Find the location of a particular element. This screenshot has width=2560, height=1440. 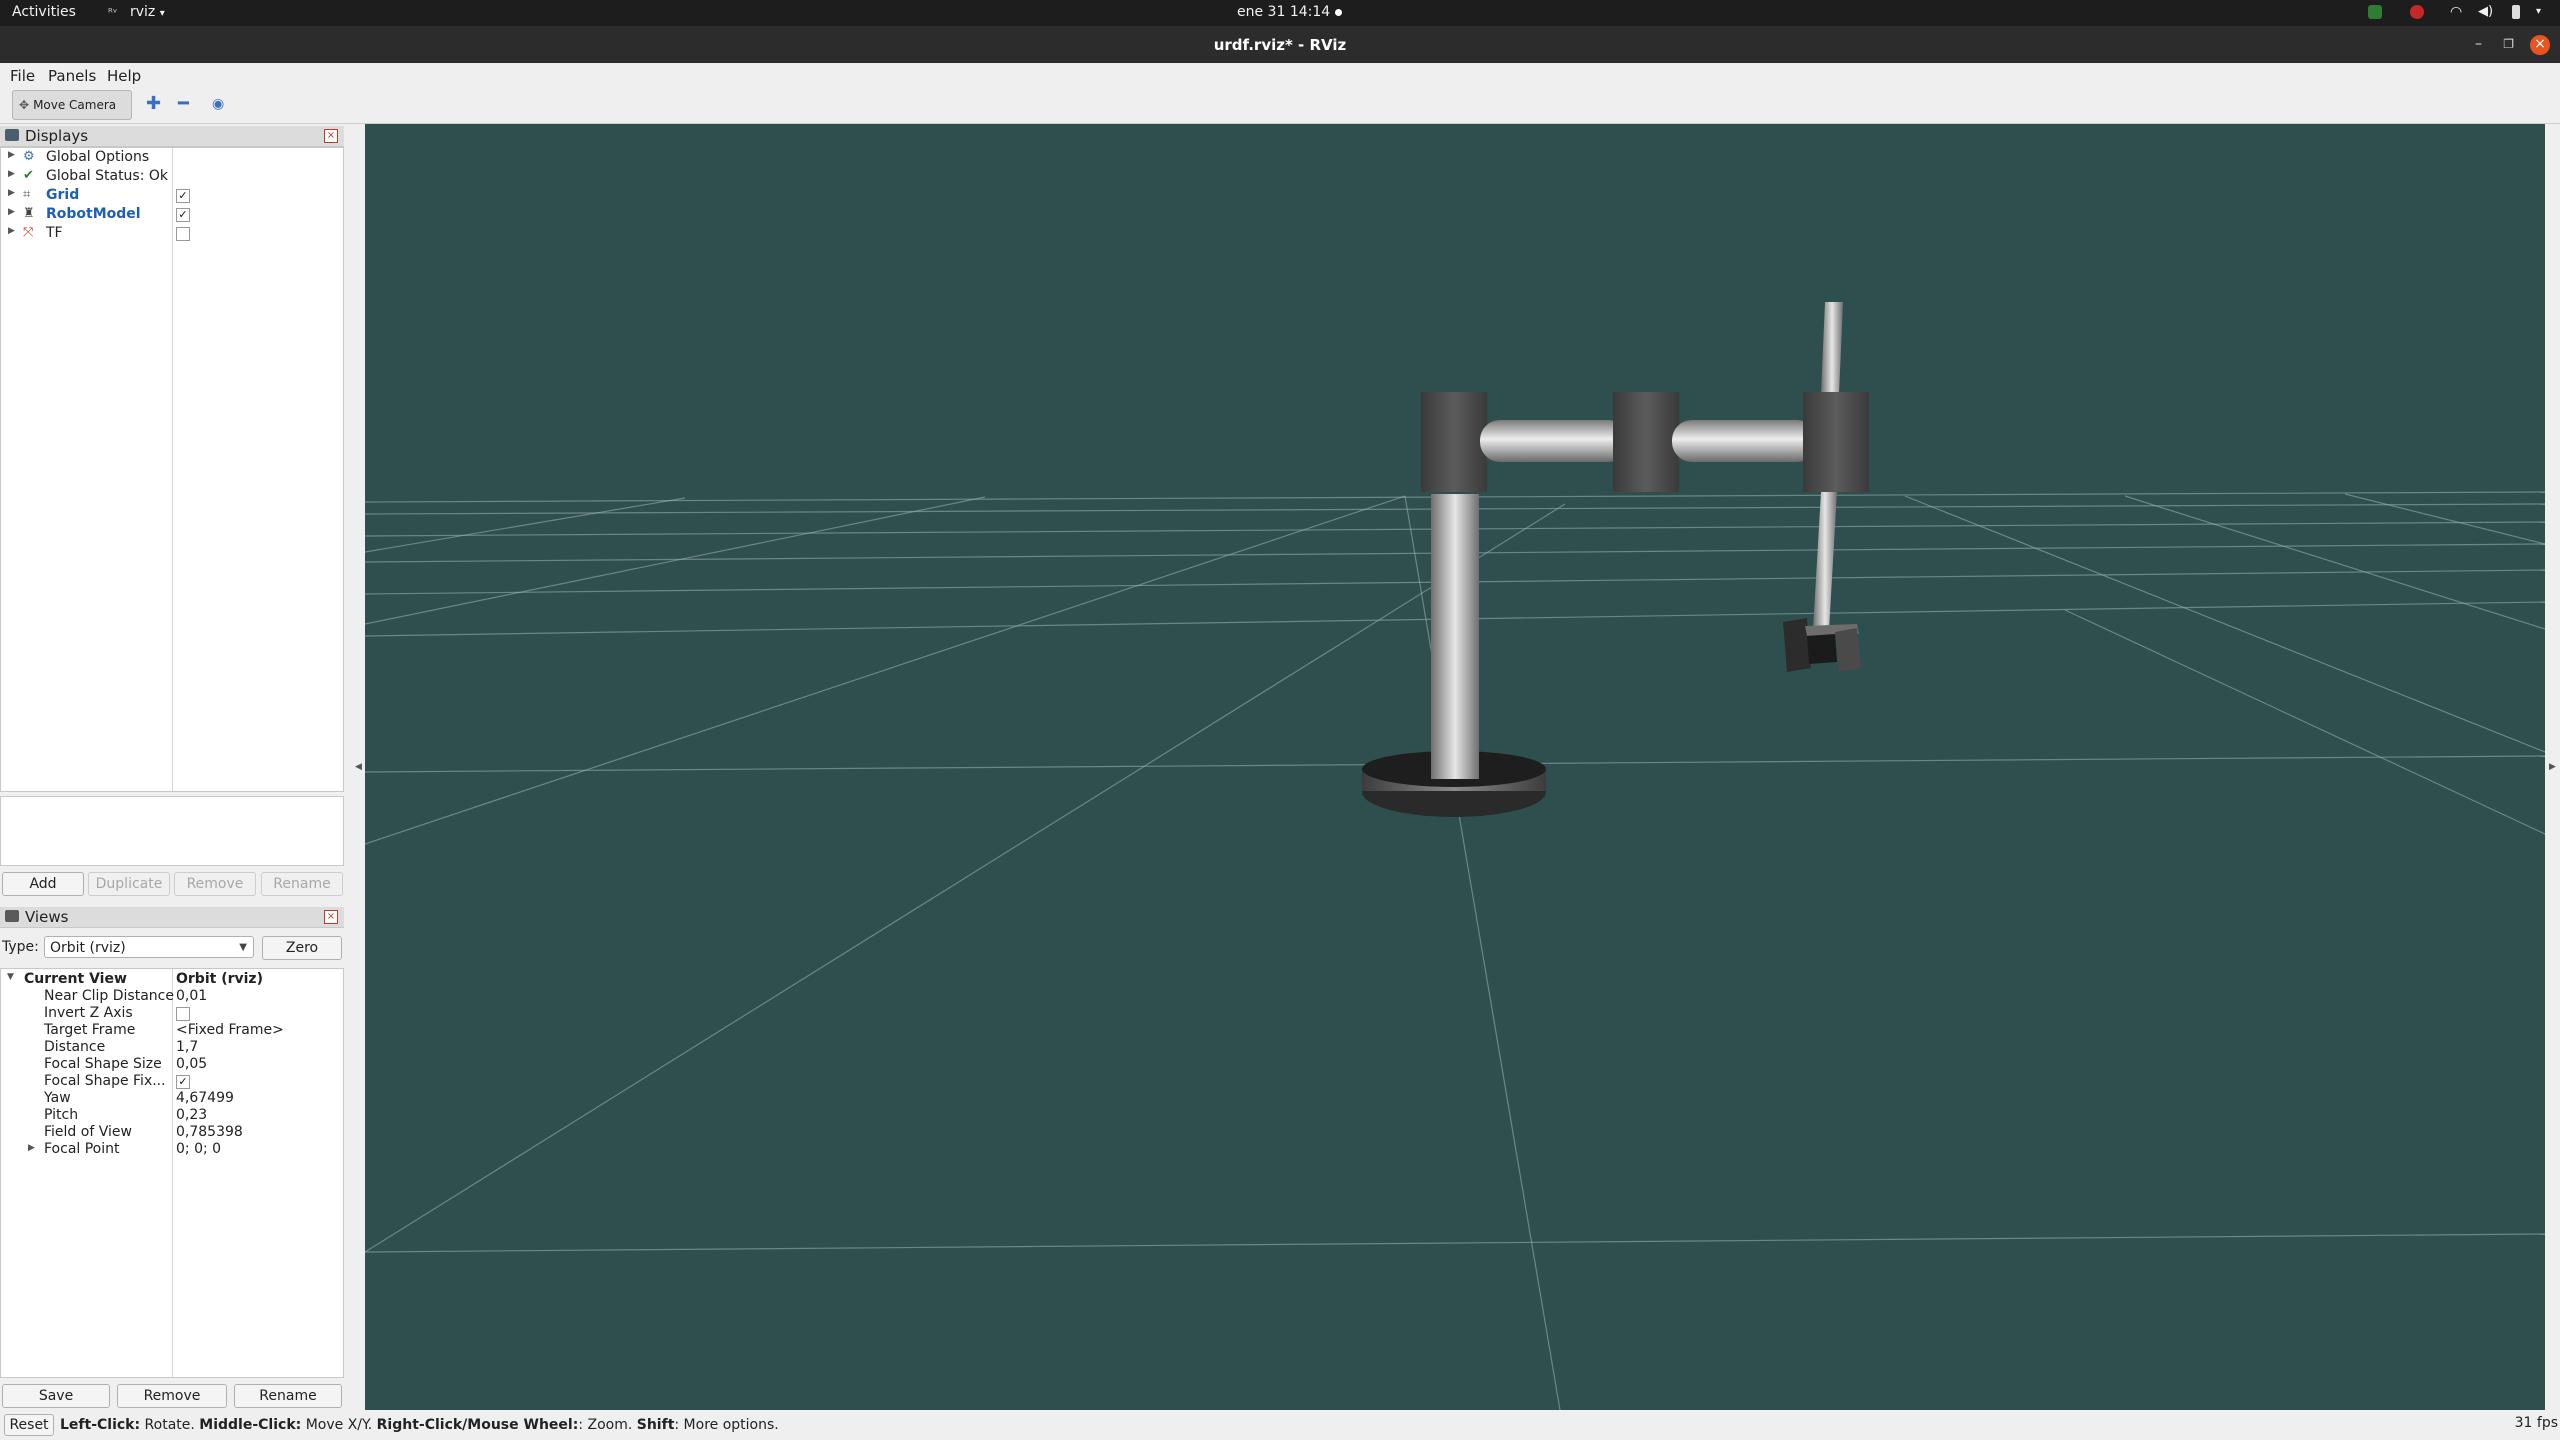

robotmodel-enabled-checkbox: ✓ is located at coordinates (183, 215).